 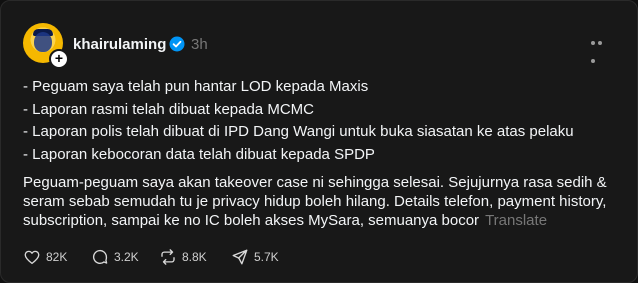 What do you see at coordinates (168, 257) in the screenshot?
I see `repost-icon` at bounding box center [168, 257].